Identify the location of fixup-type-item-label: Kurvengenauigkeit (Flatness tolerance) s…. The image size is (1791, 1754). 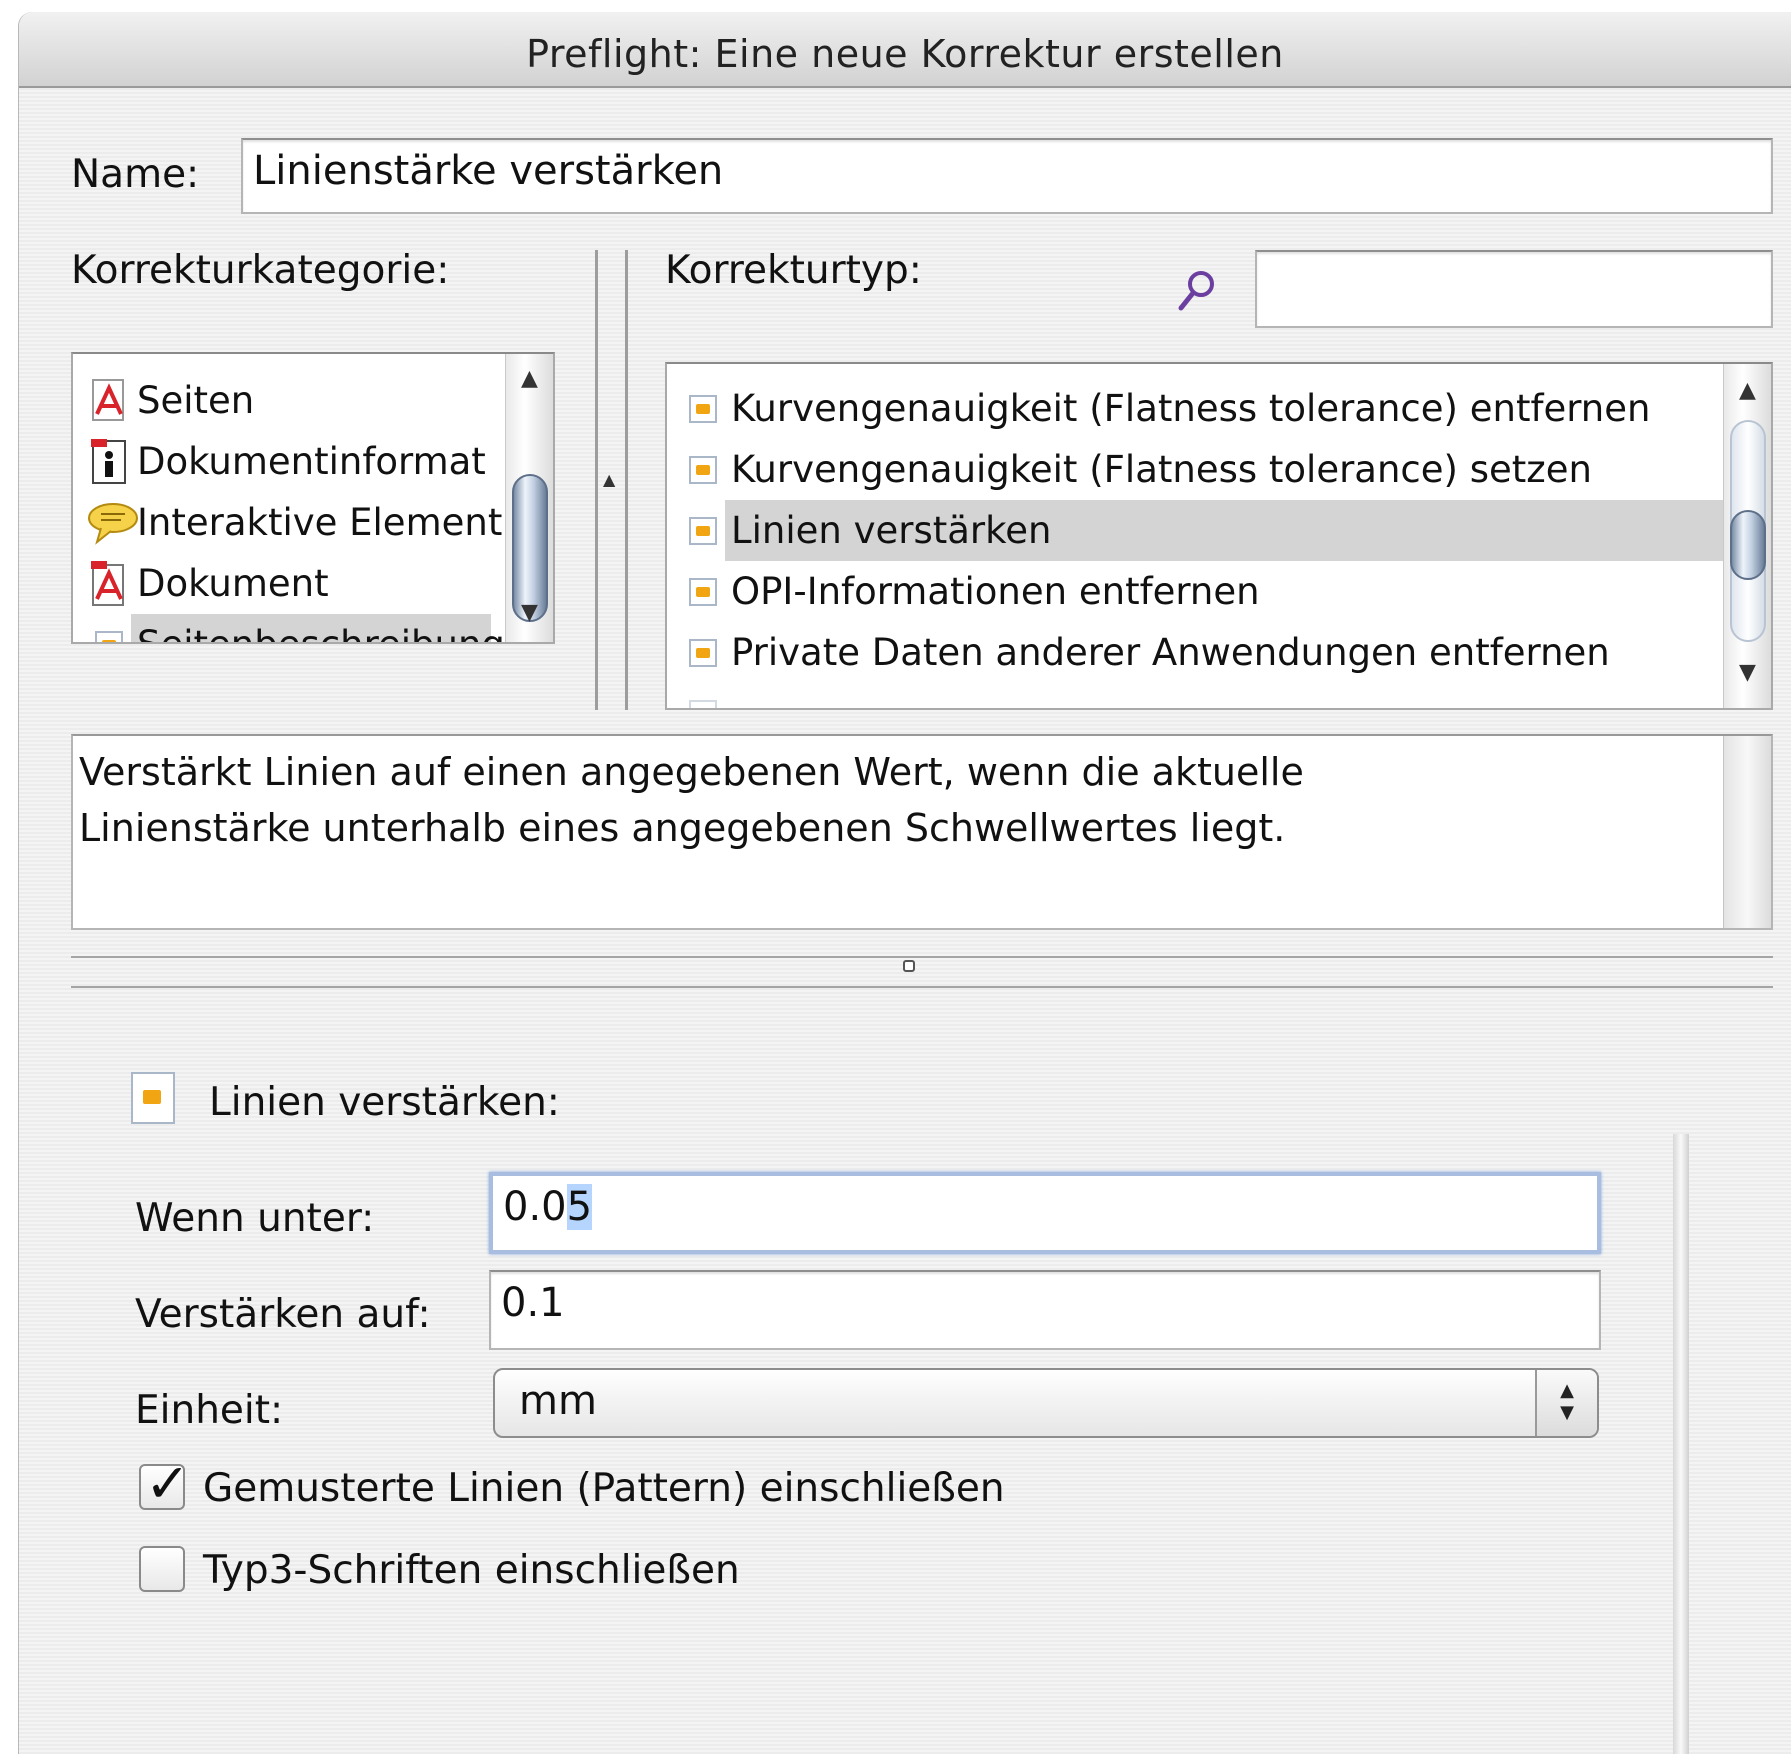
(1161, 469).